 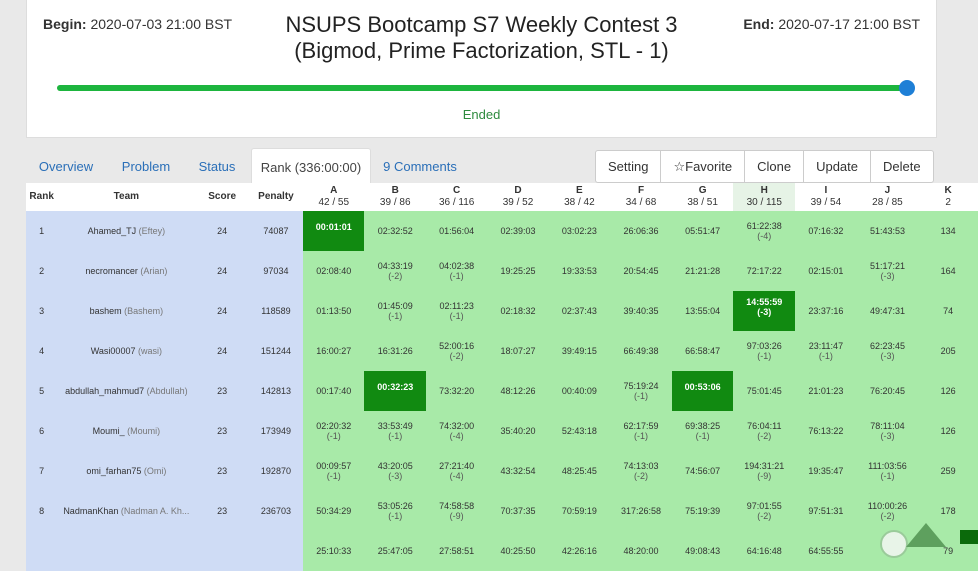 What do you see at coordinates (146, 166) in the screenshot?
I see `tab-problem: Problem` at bounding box center [146, 166].